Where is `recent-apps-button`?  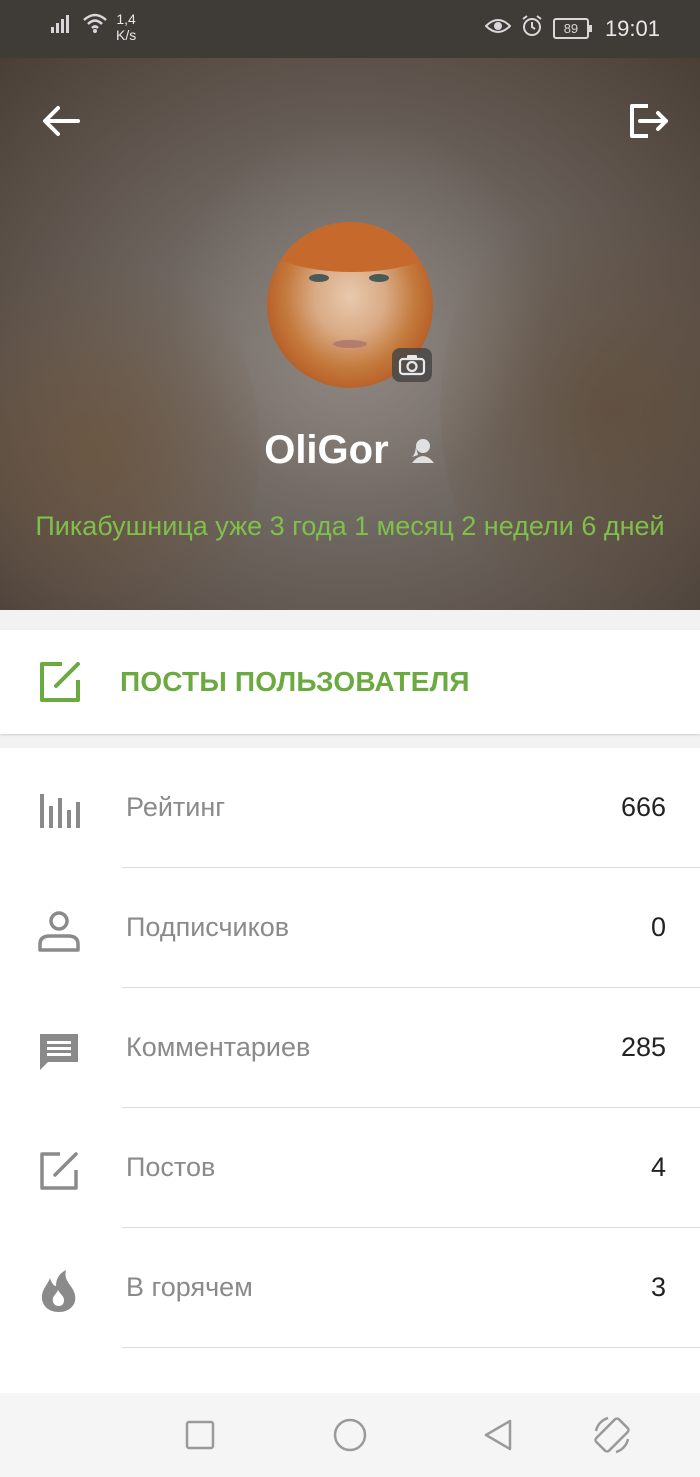 recent-apps-button is located at coordinates (200, 1435).